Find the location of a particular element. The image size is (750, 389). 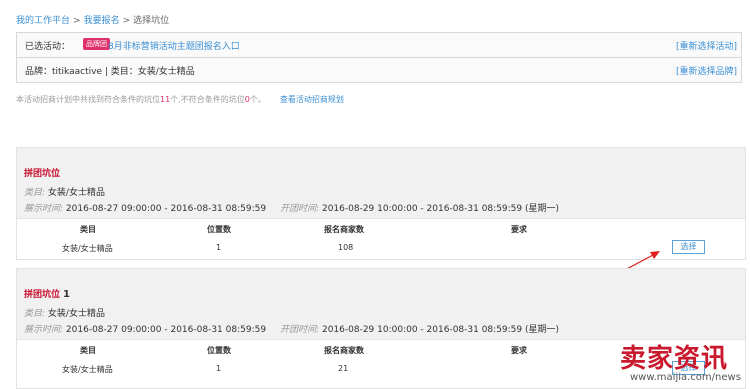

summary-suffix: 个。 is located at coordinates (257, 99).